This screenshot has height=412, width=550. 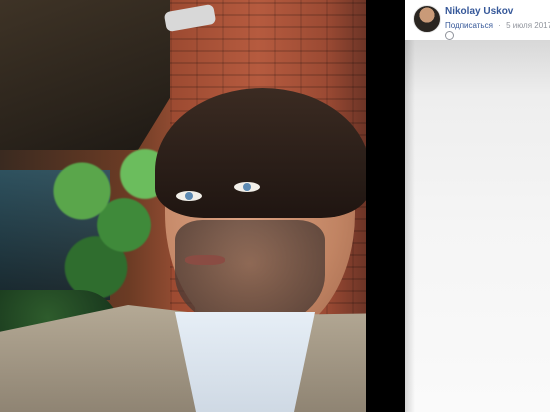 What do you see at coordinates (427, 19) in the screenshot?
I see `profile-avatar` at bounding box center [427, 19].